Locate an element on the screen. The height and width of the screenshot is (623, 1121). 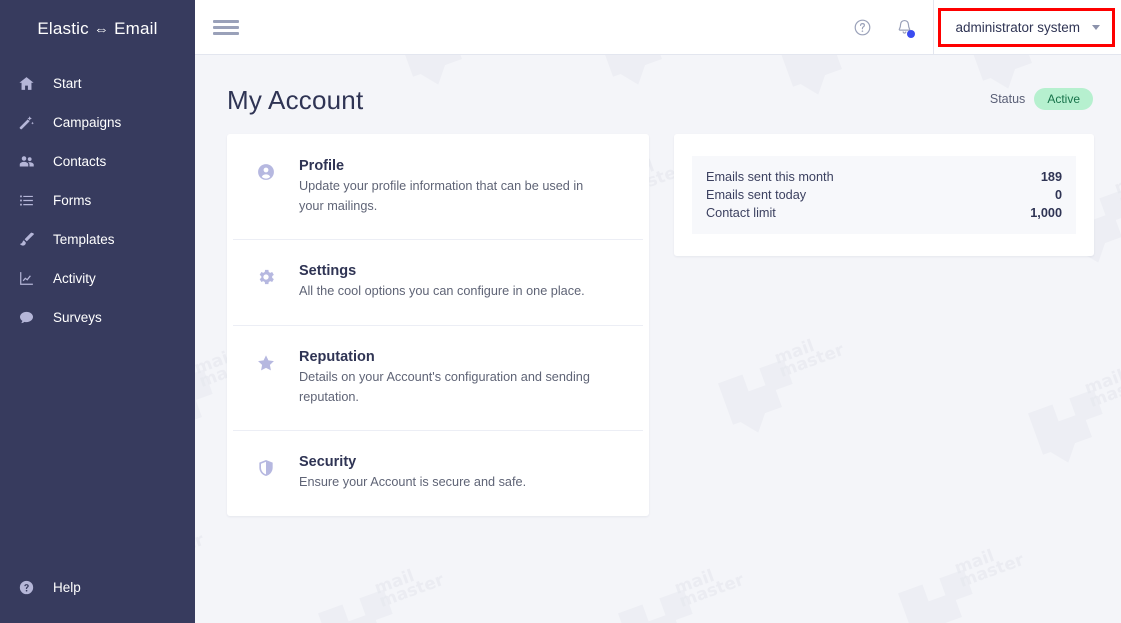
sidebar-item-forms: Forms is located at coordinates (97, 200).